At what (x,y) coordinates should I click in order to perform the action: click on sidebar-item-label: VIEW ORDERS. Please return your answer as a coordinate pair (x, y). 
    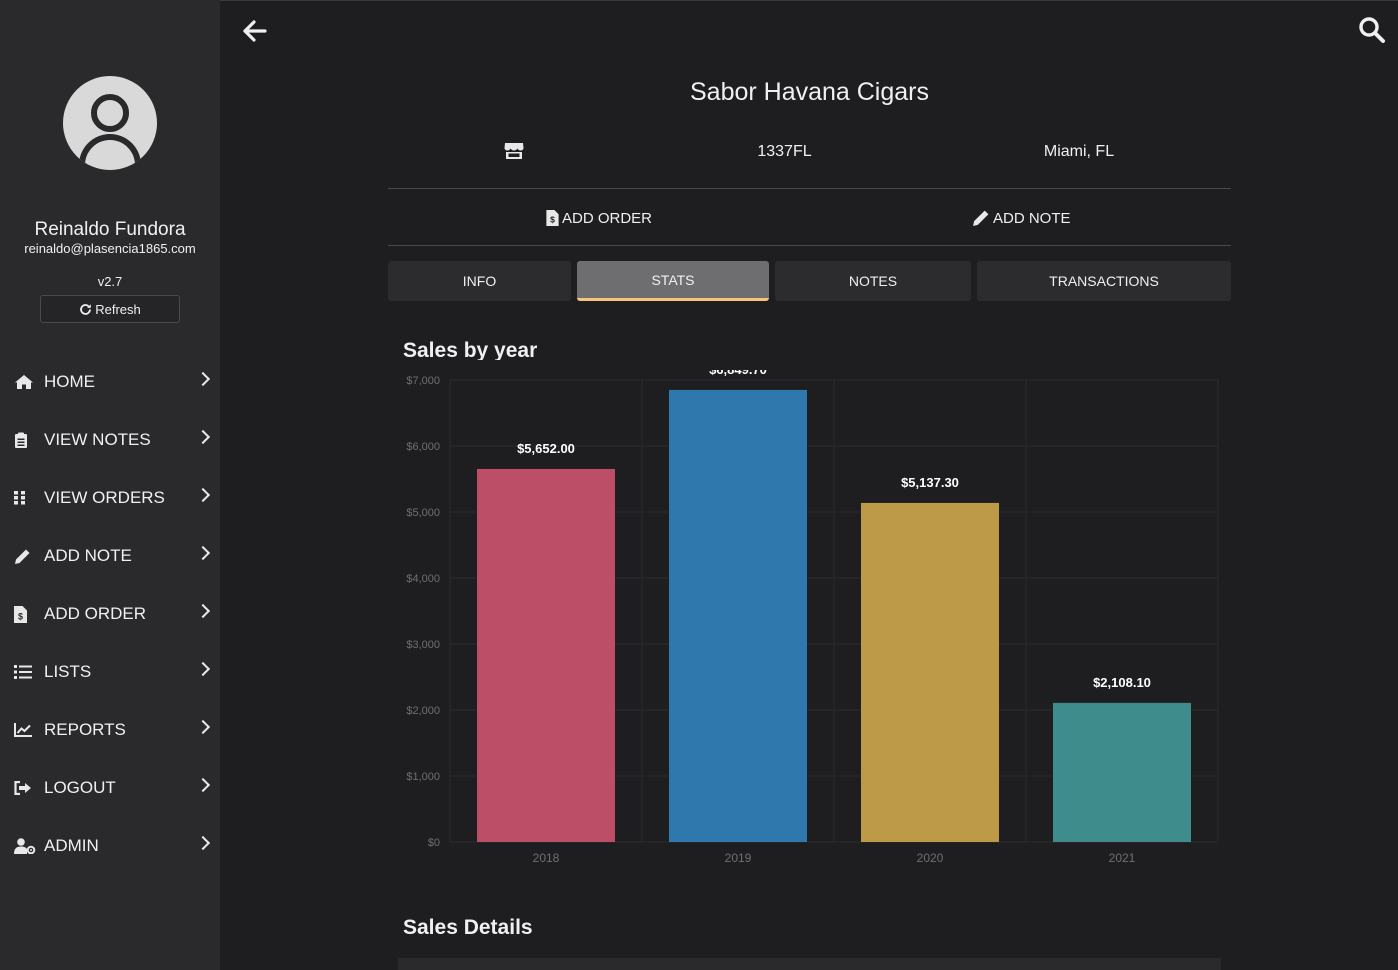
    Looking at the image, I should click on (104, 497).